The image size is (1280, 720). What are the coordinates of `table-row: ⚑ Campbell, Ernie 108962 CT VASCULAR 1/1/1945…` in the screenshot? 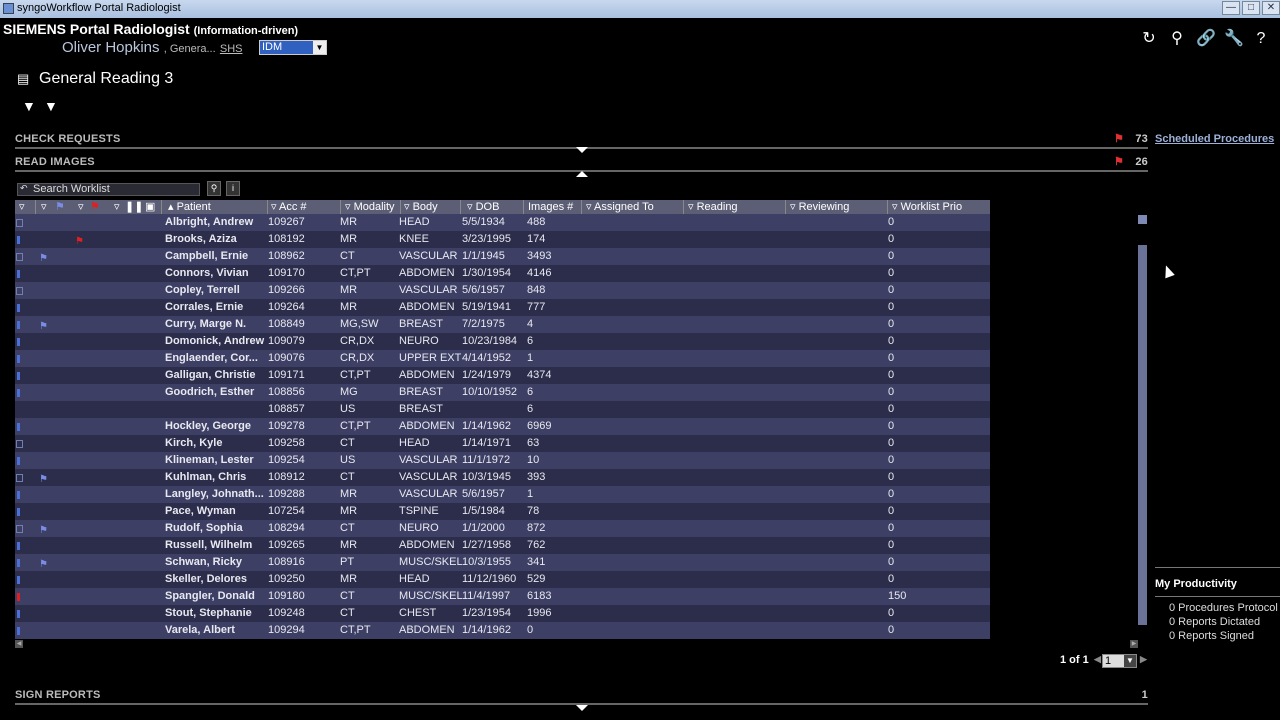 It's located at (502, 256).